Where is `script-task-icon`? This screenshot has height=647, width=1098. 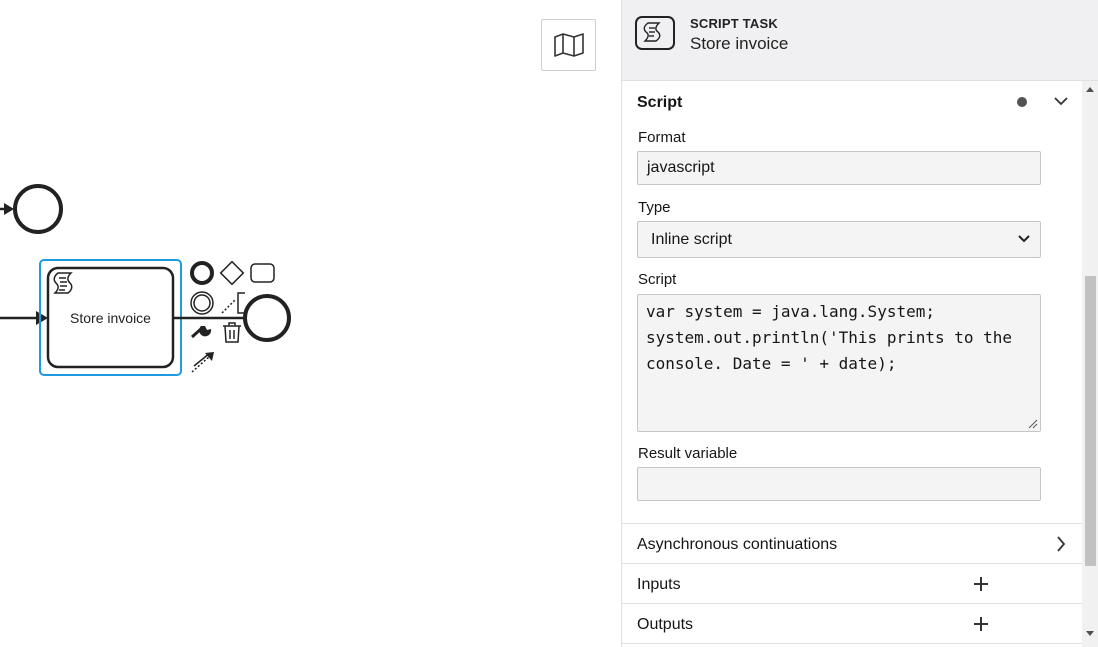 script-task-icon is located at coordinates (655, 33).